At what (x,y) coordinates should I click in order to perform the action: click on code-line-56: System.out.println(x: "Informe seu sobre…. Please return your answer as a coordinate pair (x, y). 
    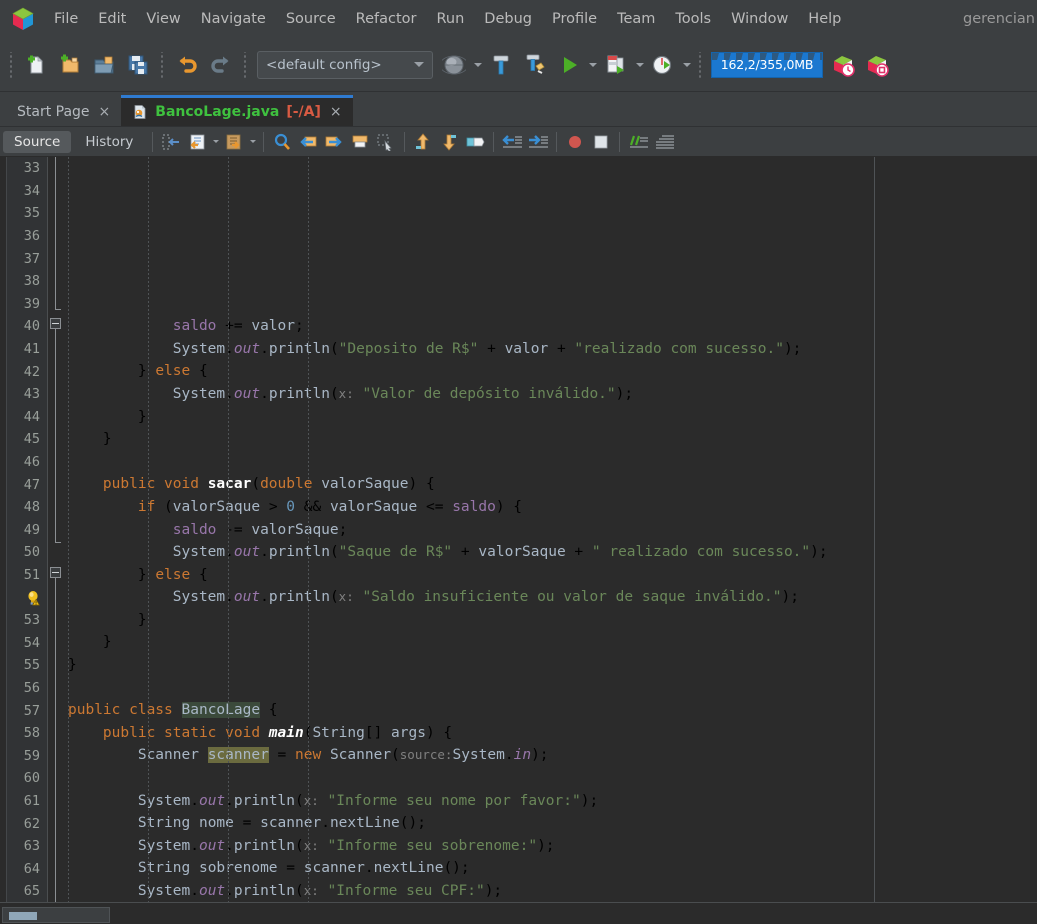
    Looking at the image, I should click on (552, 846).